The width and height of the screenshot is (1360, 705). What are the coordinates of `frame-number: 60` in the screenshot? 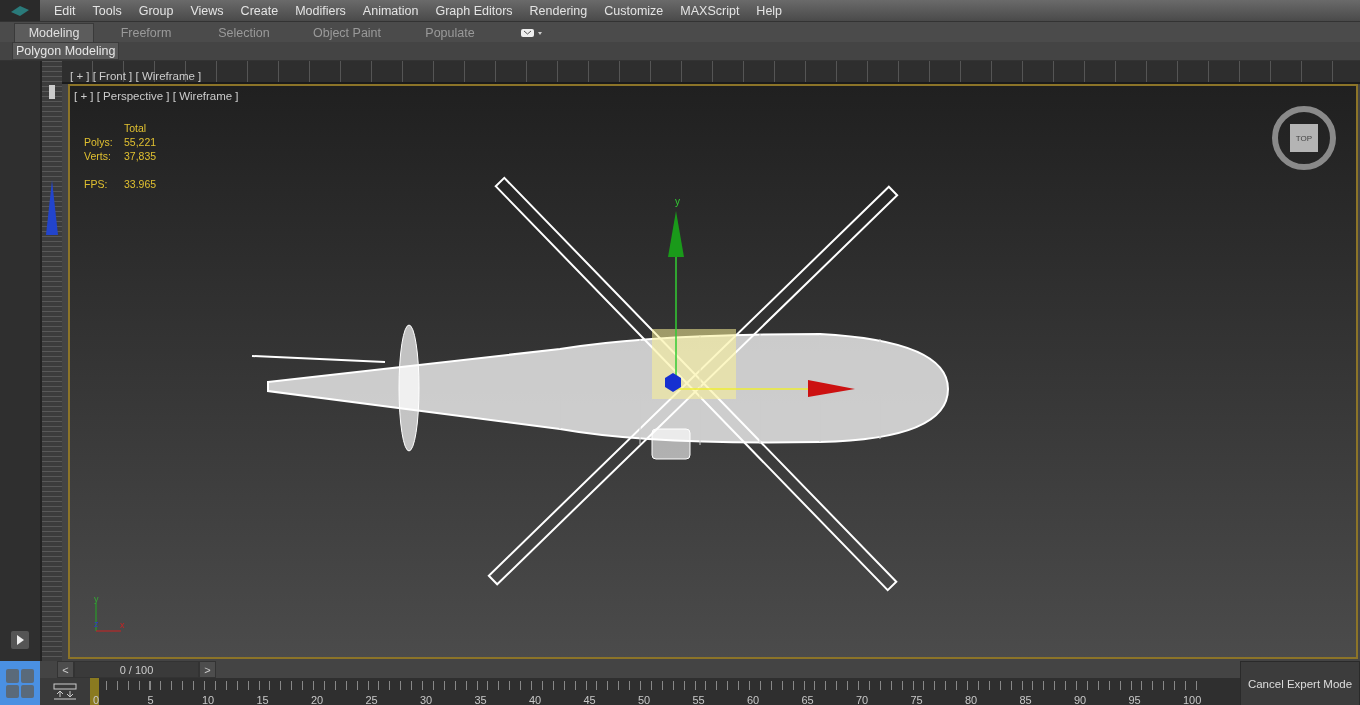 It's located at (754, 699).